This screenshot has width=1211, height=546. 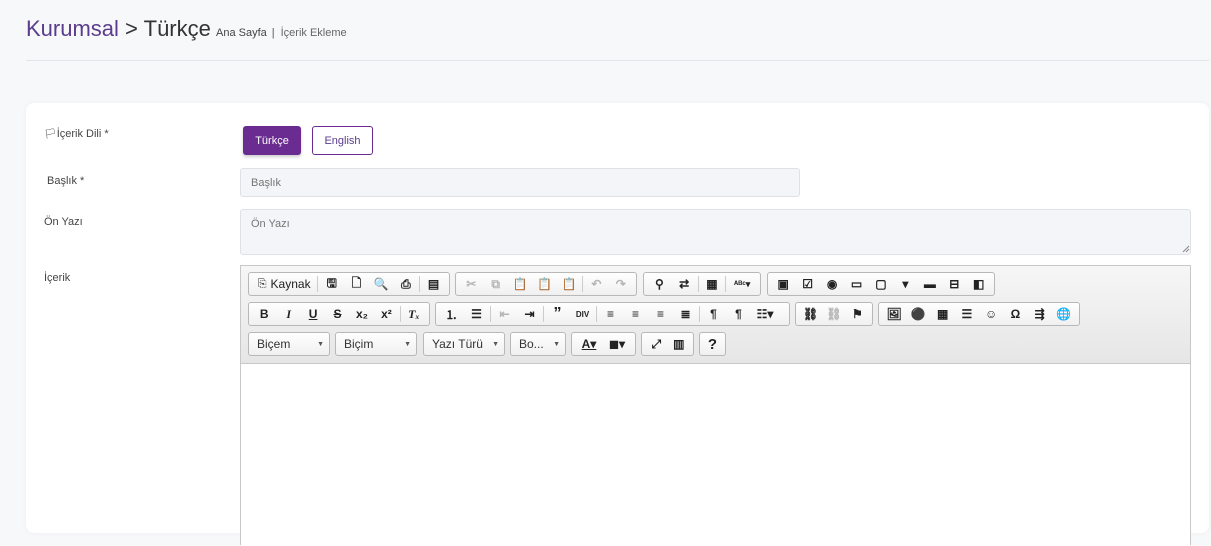 What do you see at coordinates (930, 284) in the screenshot?
I see `button-icon: ▬` at bounding box center [930, 284].